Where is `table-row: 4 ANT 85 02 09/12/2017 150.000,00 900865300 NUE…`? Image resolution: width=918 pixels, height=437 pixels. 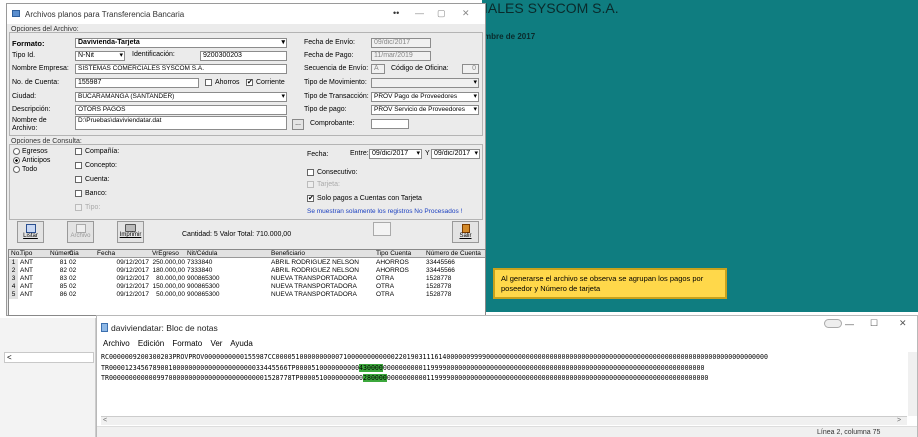 table-row: 4 ANT 85 02 09/12/2017 150.000,00 900865300 NUE… is located at coordinates (247, 287).